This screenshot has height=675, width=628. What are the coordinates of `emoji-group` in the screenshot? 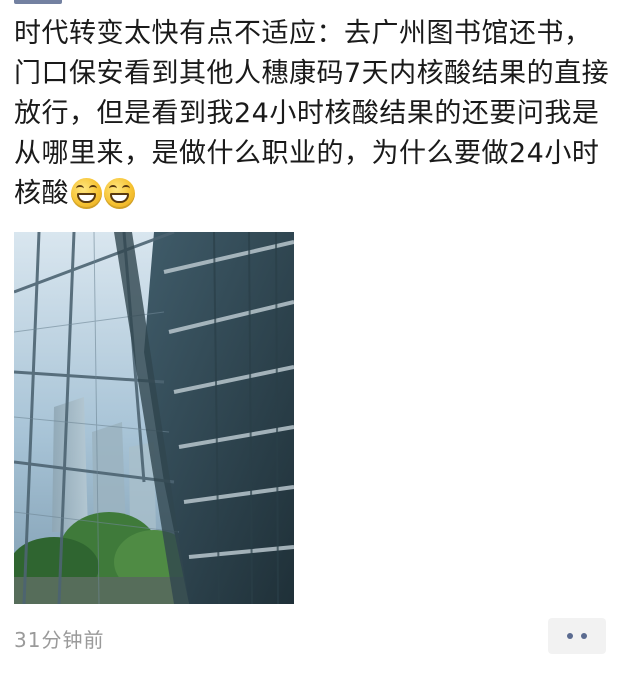 It's located at (104, 199).